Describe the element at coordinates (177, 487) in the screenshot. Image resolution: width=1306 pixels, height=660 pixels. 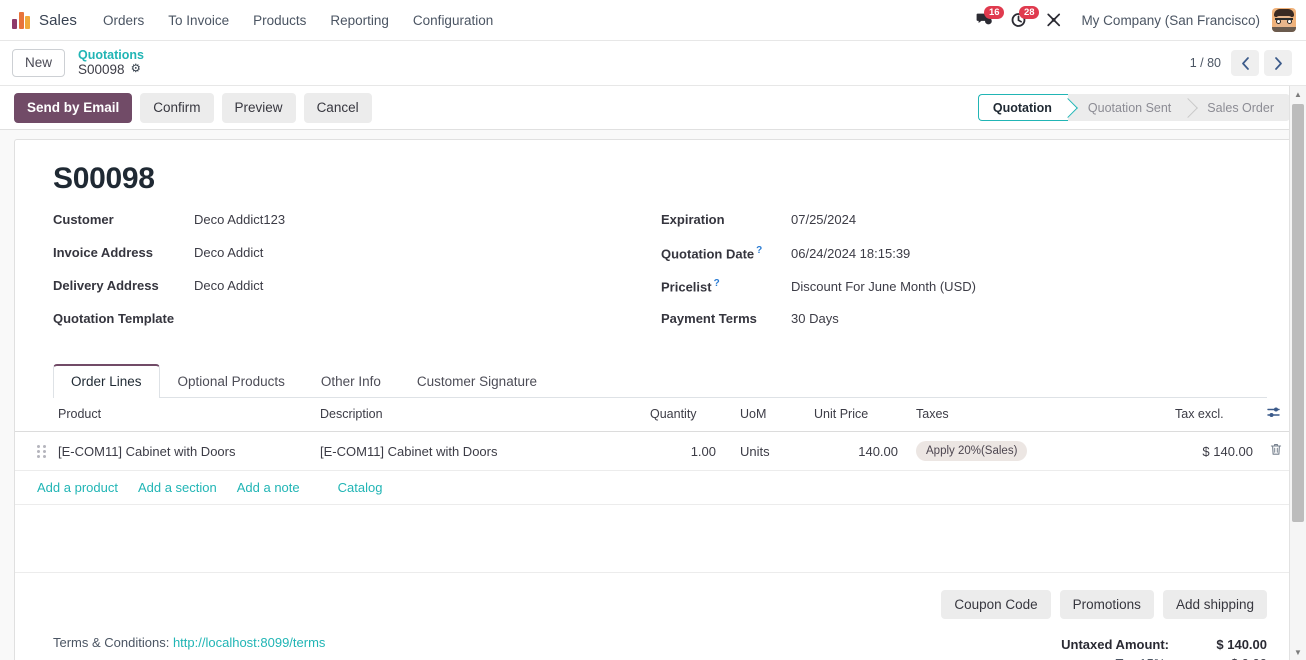
I see `add-a-section-link: Add a section` at that location.